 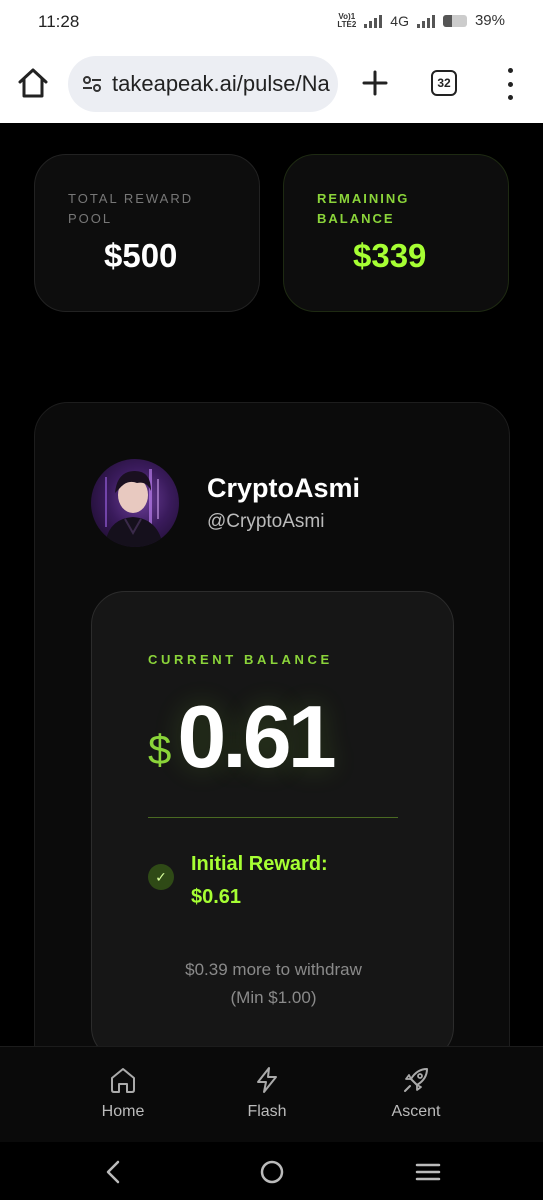 I want to click on address-bar: takeapeak.ai/pulse/Na, so click(x=203, y=84).